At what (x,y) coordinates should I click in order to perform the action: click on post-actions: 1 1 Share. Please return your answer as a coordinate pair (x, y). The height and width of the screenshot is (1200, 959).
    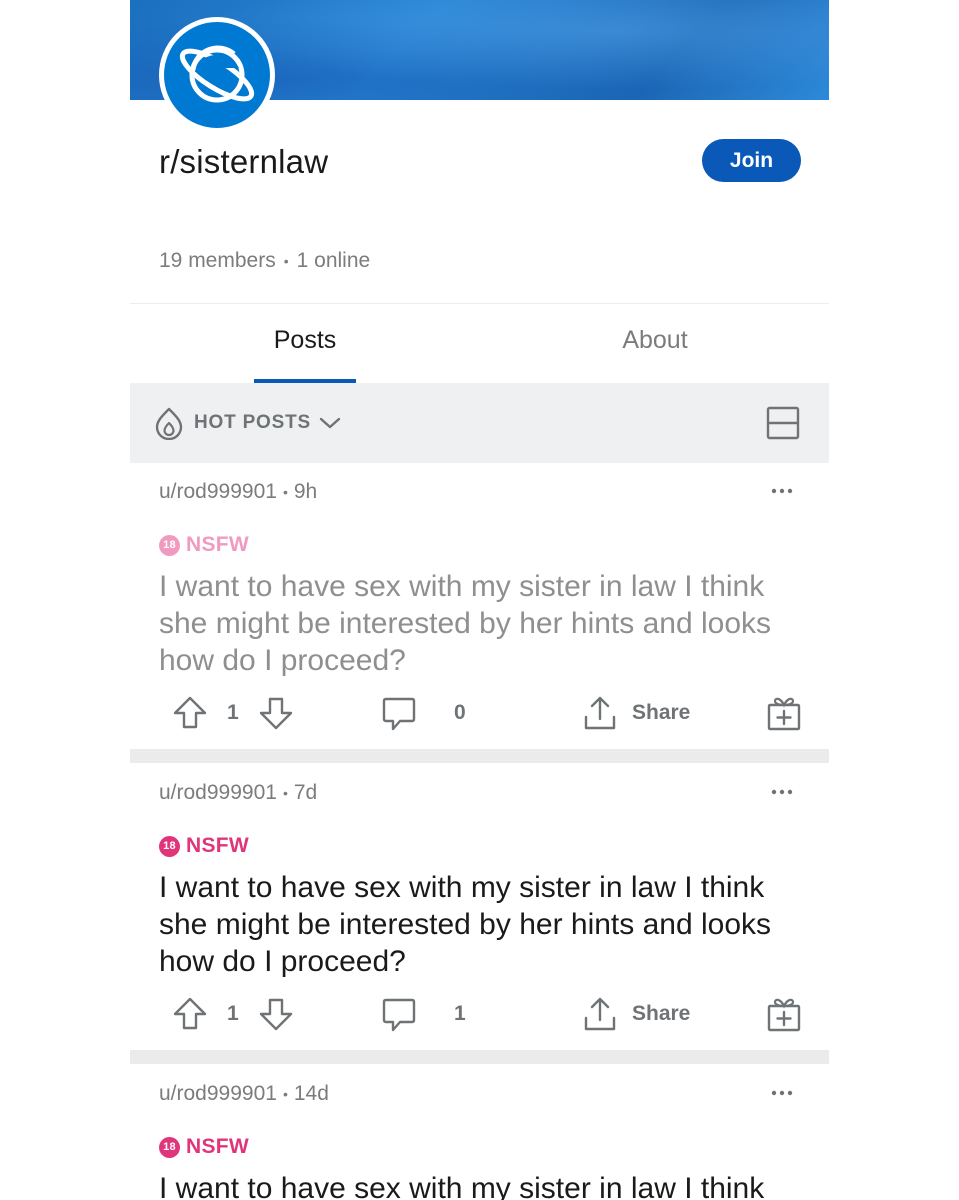
    Looking at the image, I should click on (479, 1014).